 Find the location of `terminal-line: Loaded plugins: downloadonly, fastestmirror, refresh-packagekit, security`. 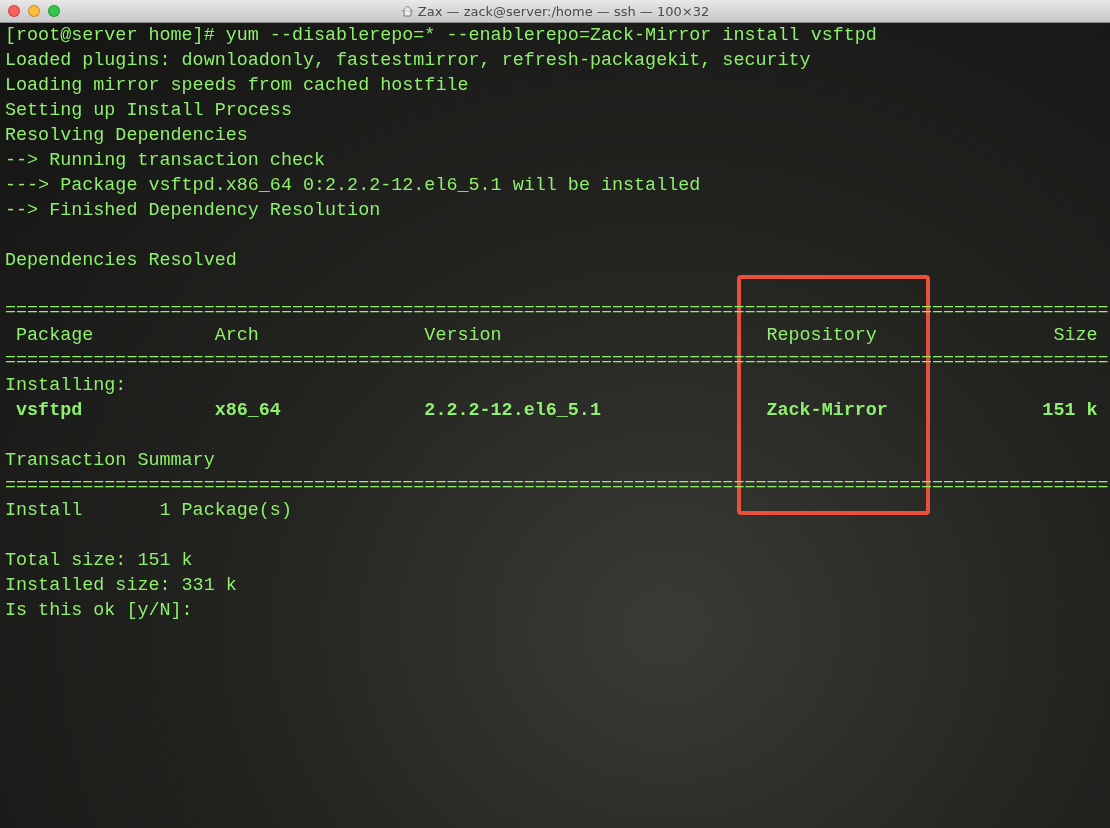

terminal-line: Loaded plugins: downloadonly, fastestmirror, refresh-packagekit, security is located at coordinates (408, 60).